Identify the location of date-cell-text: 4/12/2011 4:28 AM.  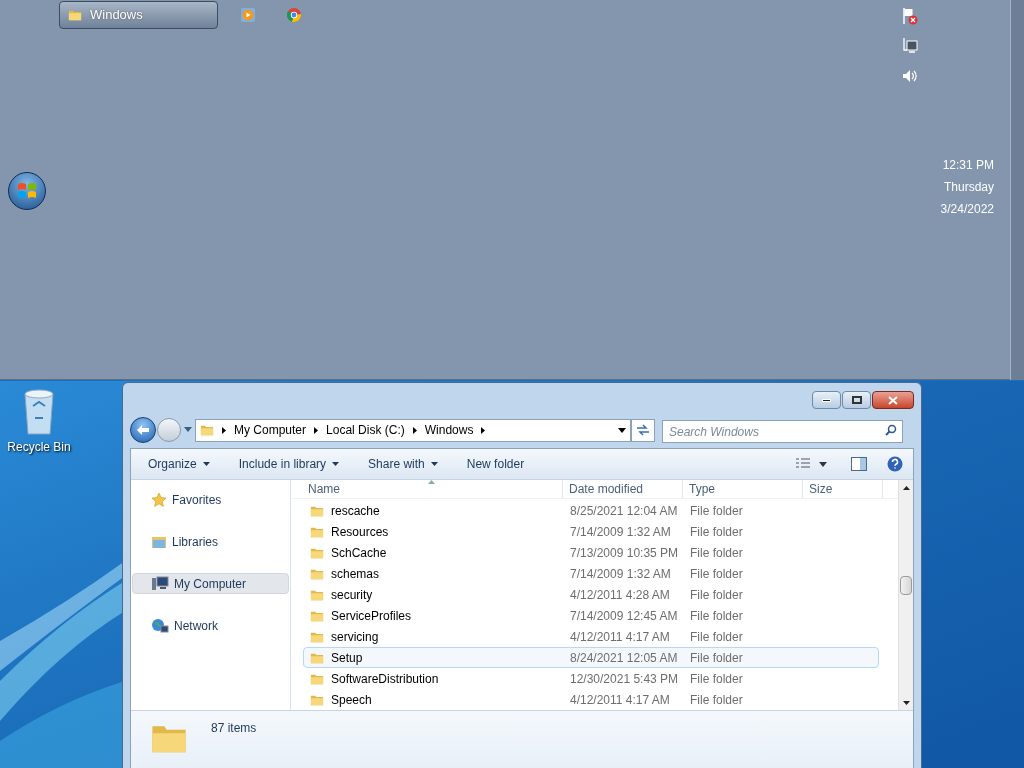
(620, 595).